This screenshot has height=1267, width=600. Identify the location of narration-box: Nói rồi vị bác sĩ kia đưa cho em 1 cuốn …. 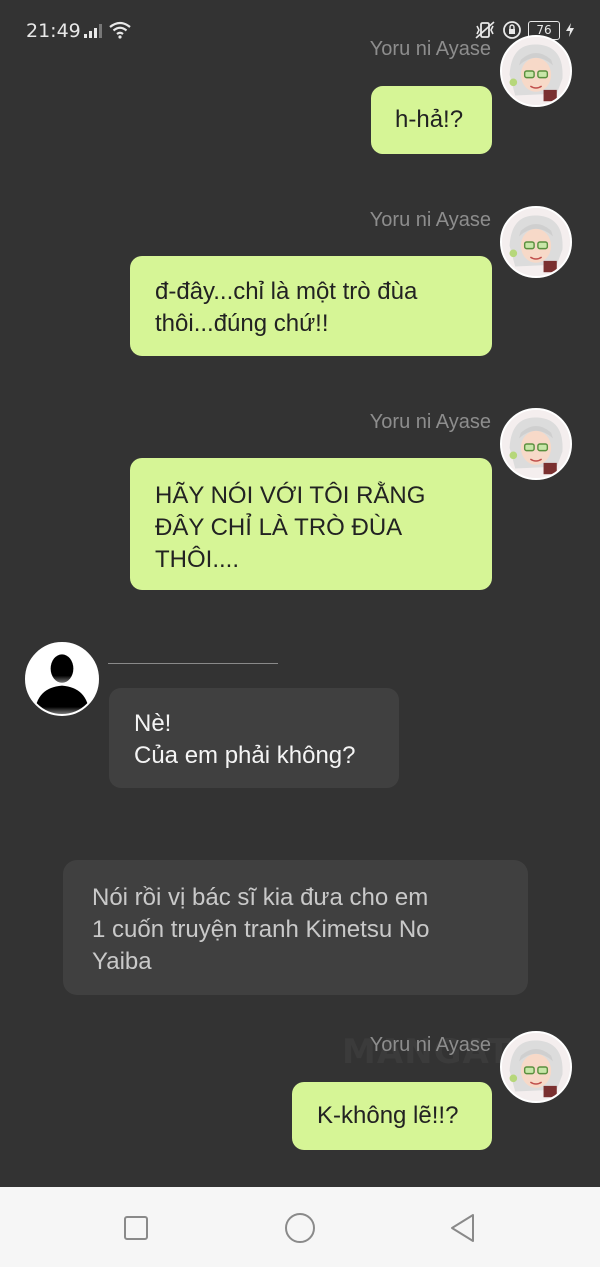
(295, 927).